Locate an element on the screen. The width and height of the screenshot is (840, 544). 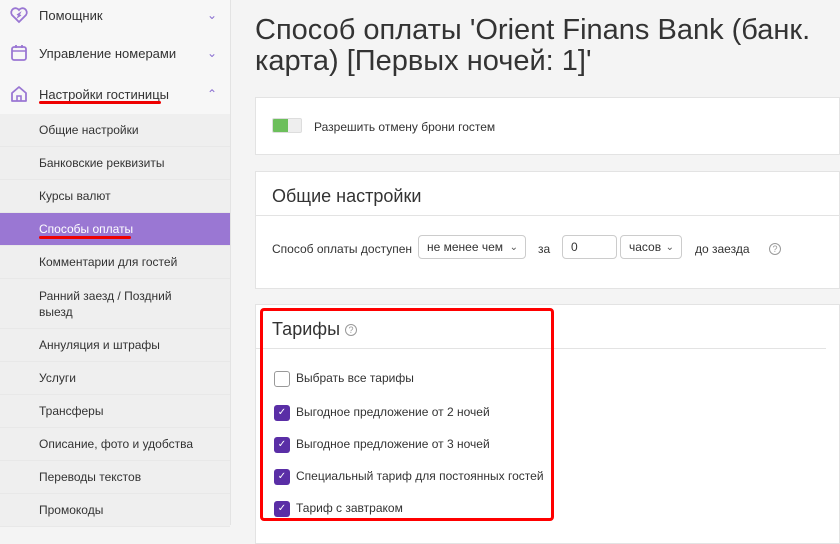
hours-value: 0 is located at coordinates (574, 247).